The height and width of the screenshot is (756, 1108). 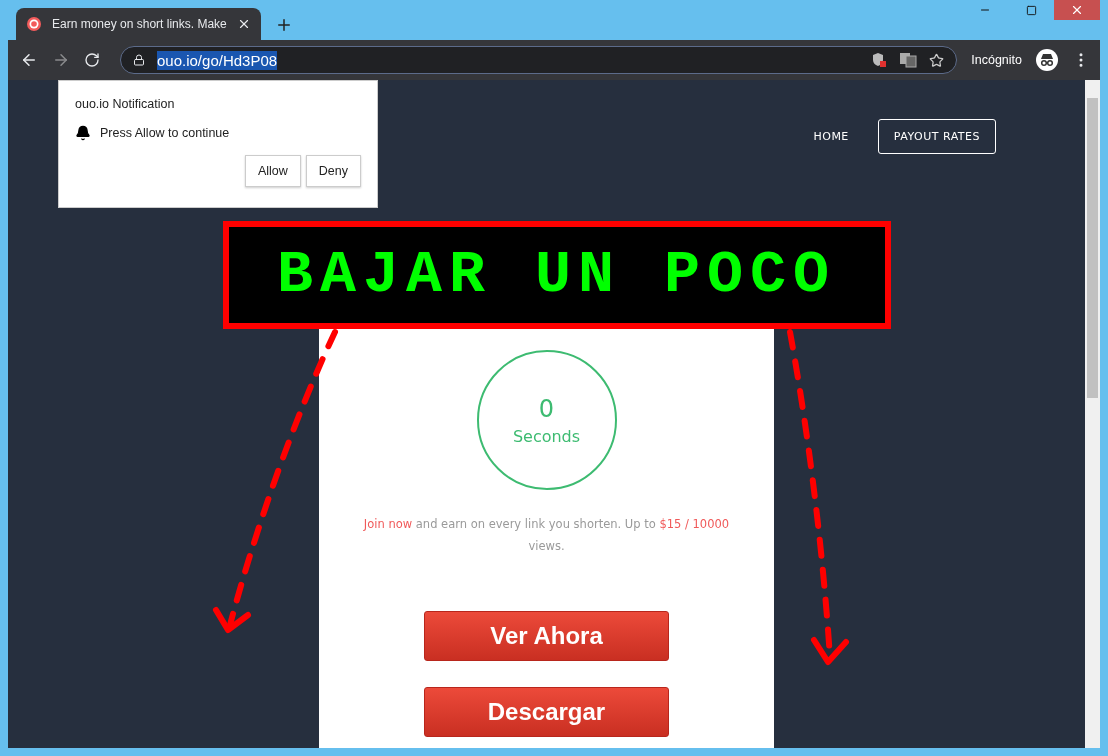 I want to click on countdown-unit: Seconds, so click(x=546, y=436).